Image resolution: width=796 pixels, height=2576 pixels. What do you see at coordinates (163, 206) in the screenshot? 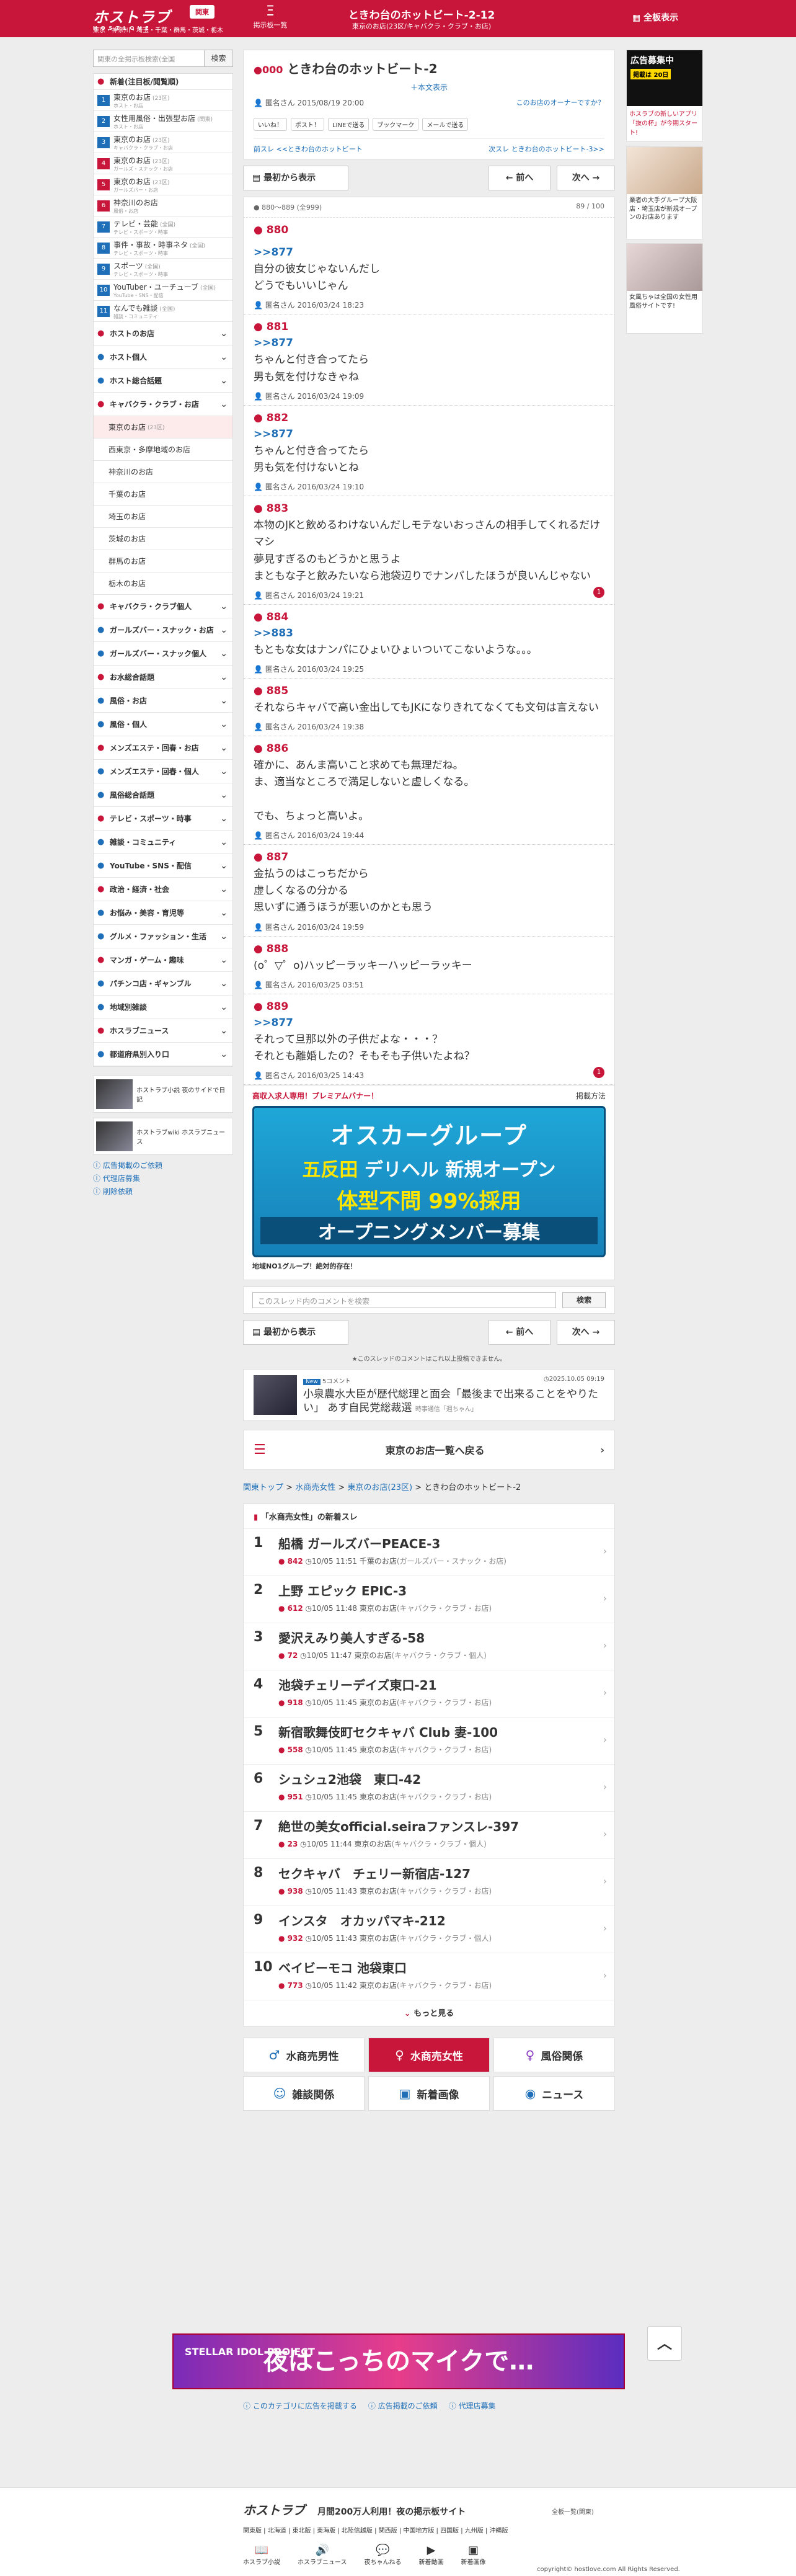
I see `sidebar-rank-item: 6 神奈川のお店 風俗・お店` at bounding box center [163, 206].